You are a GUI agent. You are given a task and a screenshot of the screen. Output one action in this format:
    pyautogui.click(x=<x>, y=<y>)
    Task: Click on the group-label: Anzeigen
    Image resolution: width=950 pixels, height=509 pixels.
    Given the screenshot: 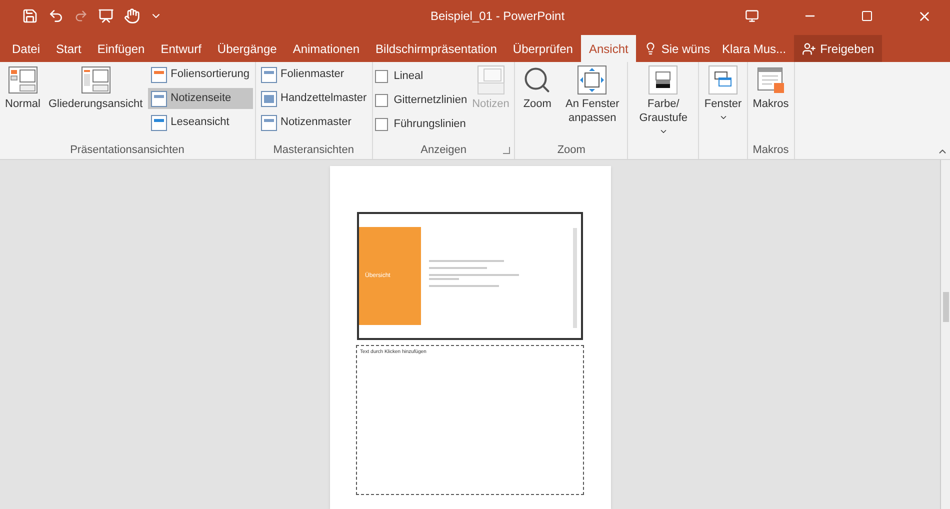 What is the action you would take?
    pyautogui.click(x=443, y=150)
    